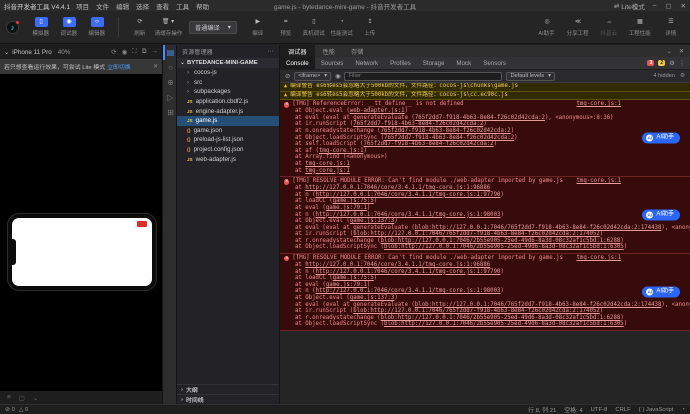 This screenshot has height=414, width=690. Describe the element at coordinates (13, 26) in the screenshot. I see `user-avatar: ♪` at that location.